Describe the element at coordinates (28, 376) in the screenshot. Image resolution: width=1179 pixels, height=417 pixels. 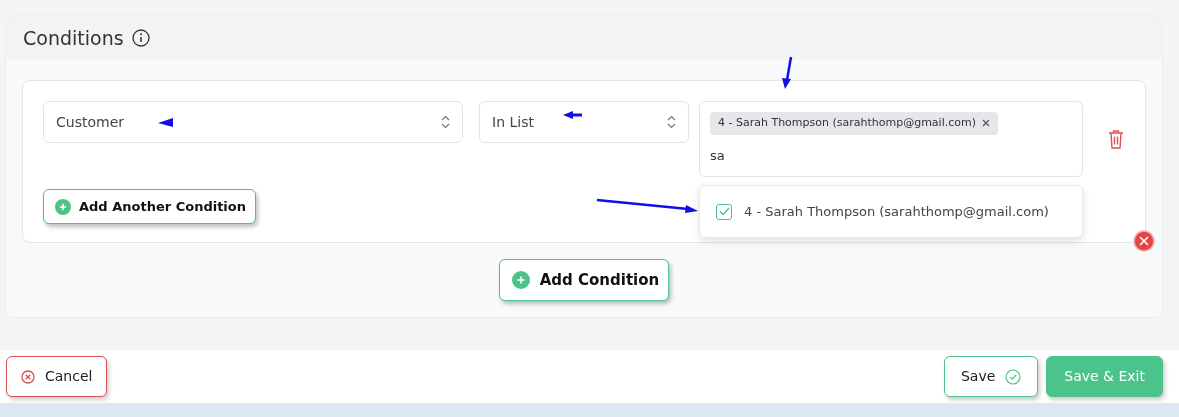
I see `cancel-icon` at that location.